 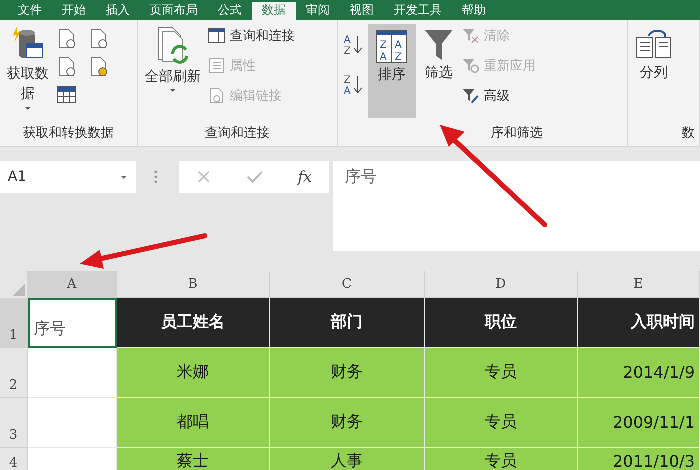 What do you see at coordinates (347, 284) in the screenshot?
I see `column-header: C` at bounding box center [347, 284].